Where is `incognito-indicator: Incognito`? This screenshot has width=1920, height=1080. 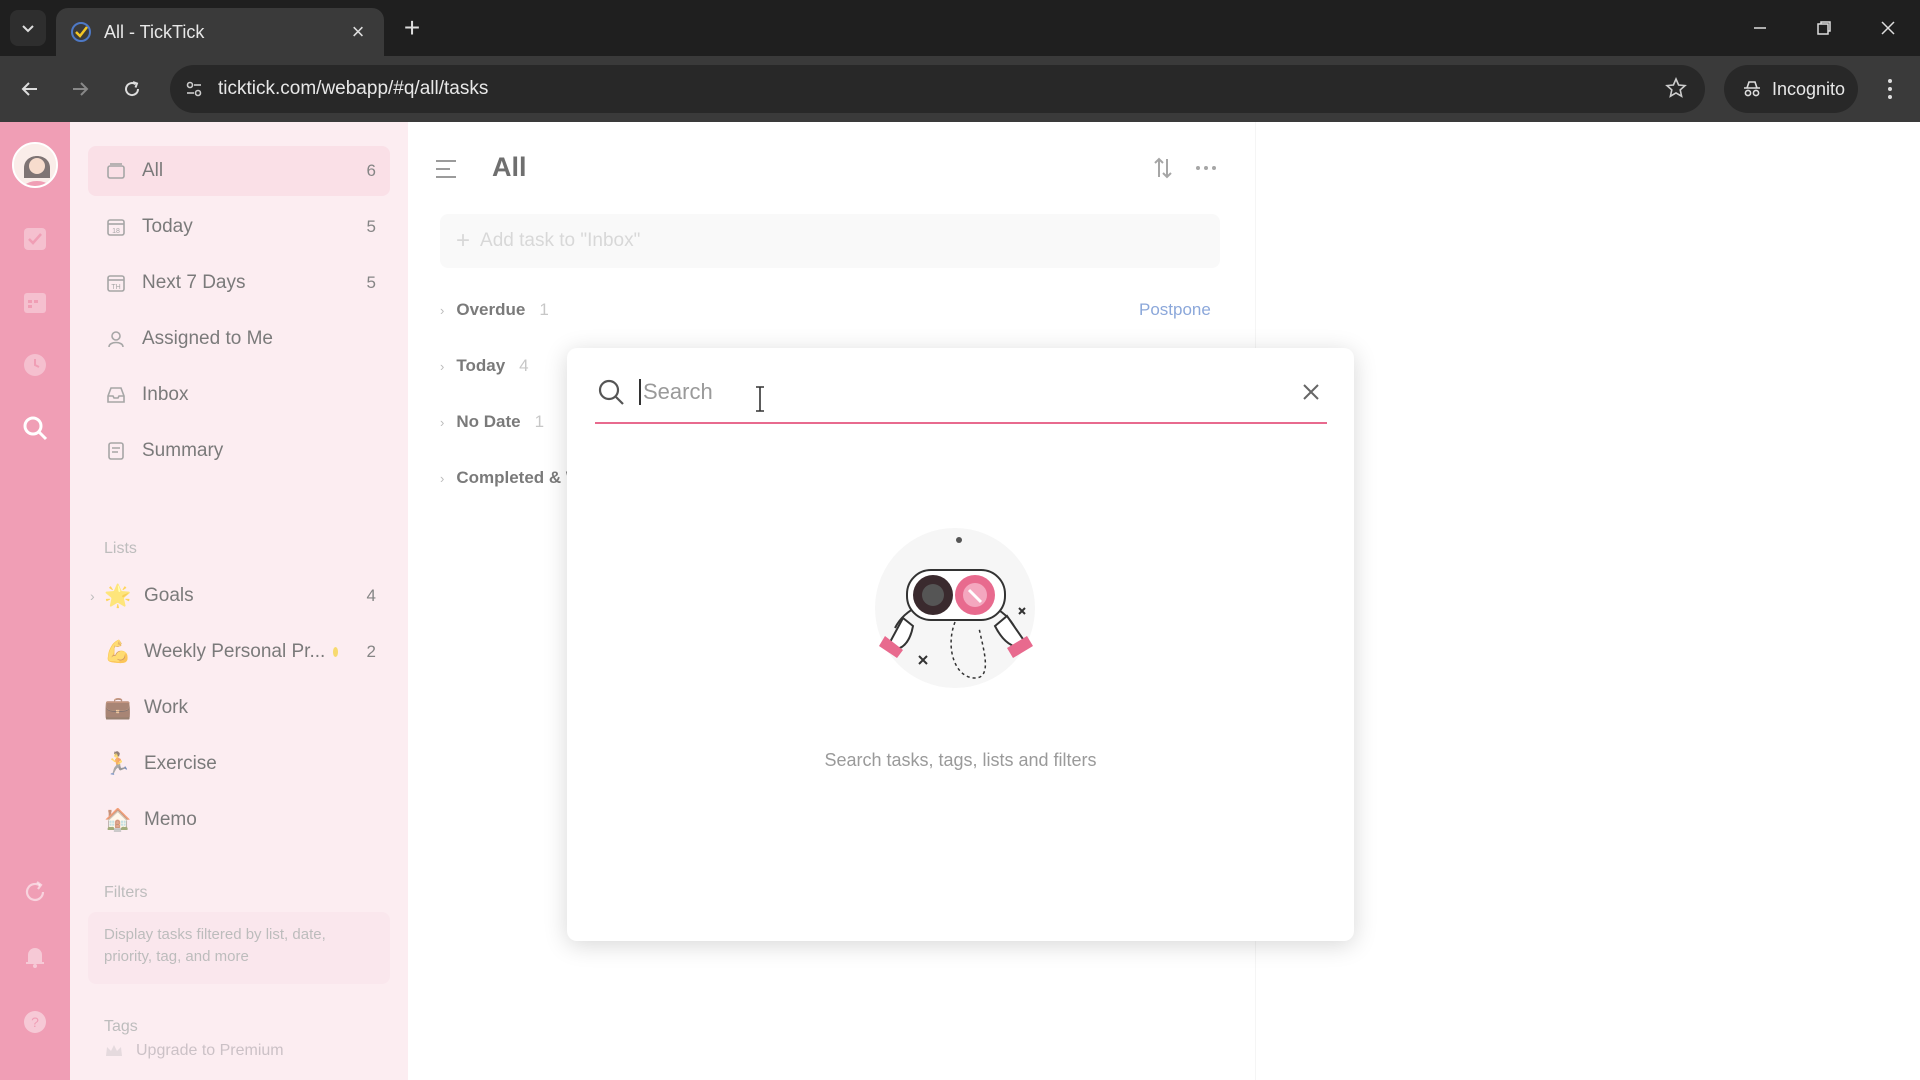 incognito-indicator: Incognito is located at coordinates (1791, 89).